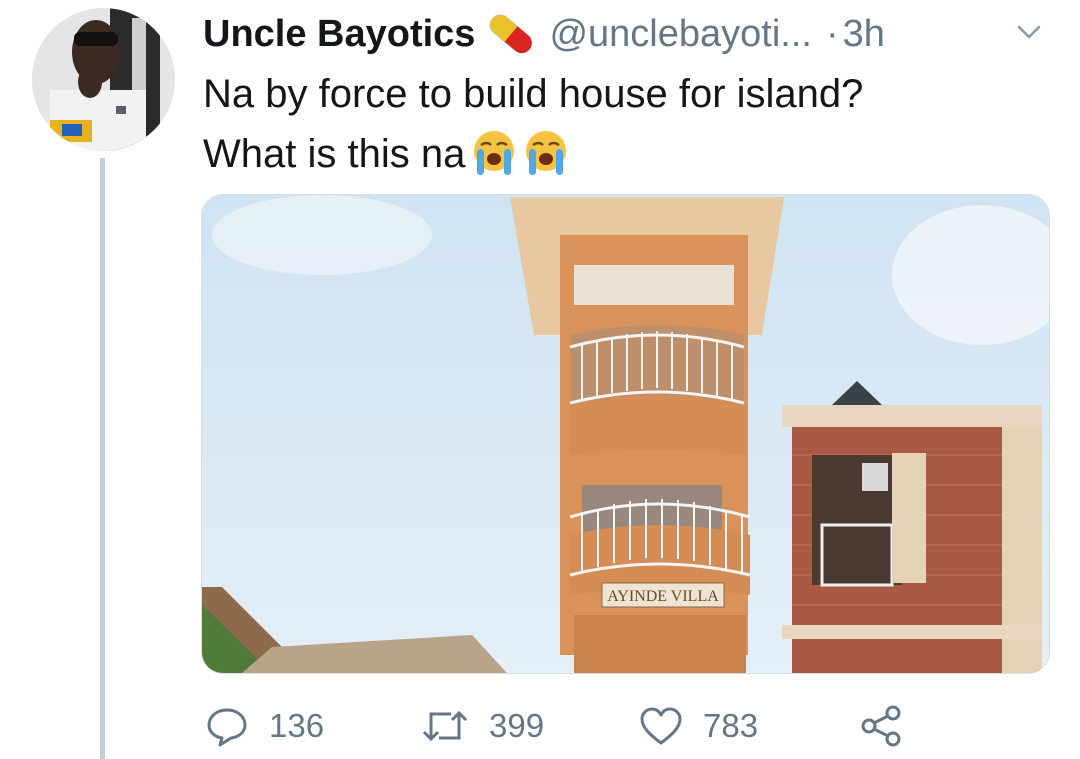  What do you see at coordinates (227, 727) in the screenshot?
I see `reply-icon` at bounding box center [227, 727].